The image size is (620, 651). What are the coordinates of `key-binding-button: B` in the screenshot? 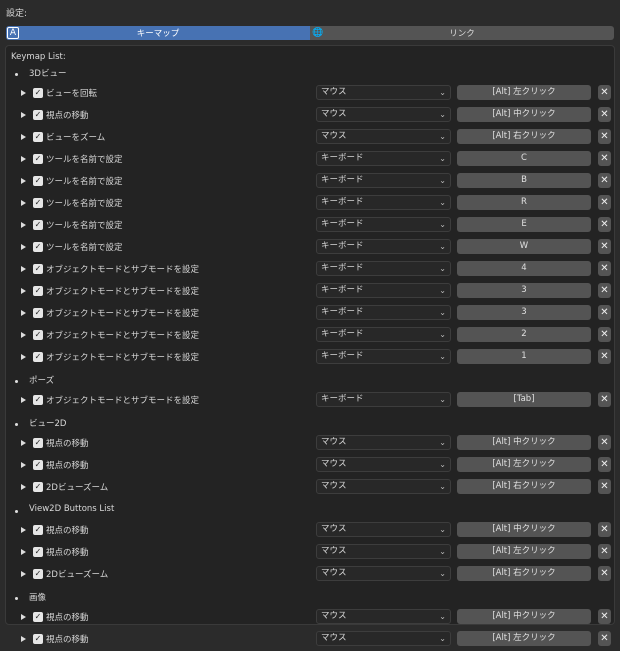 It's located at (524, 180).